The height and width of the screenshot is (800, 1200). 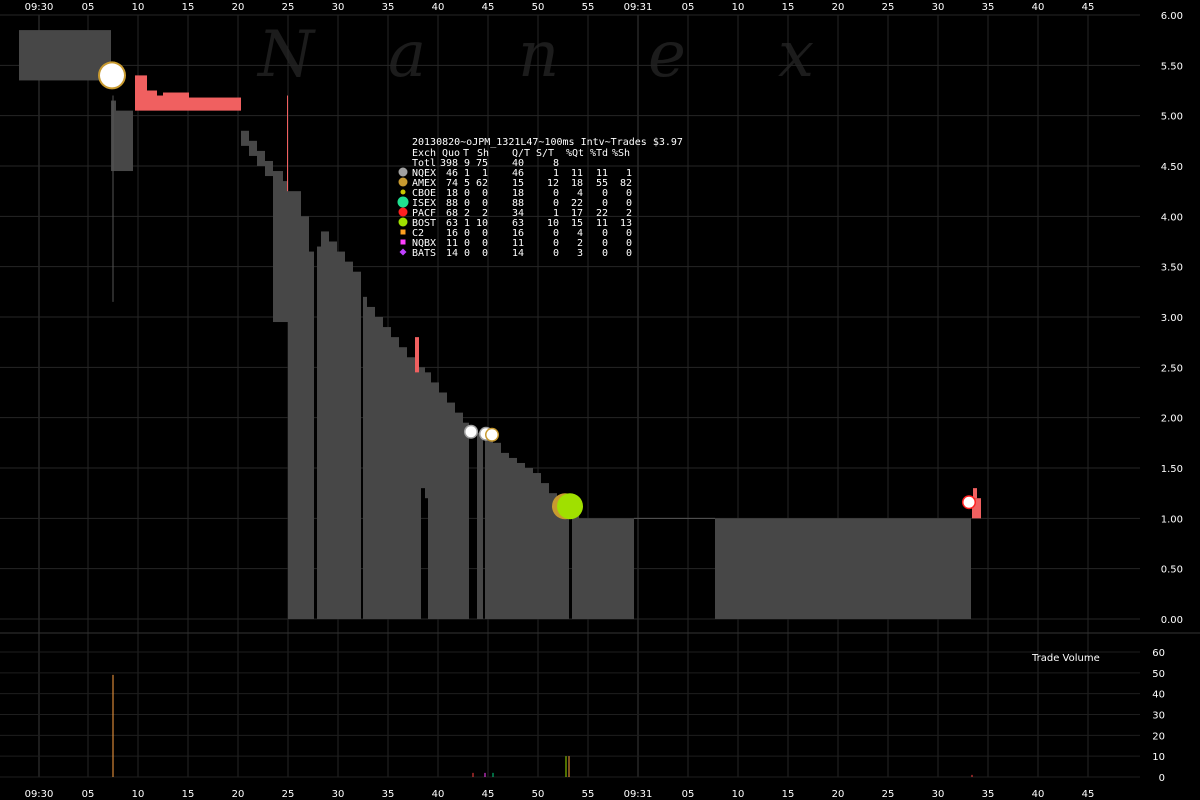 What do you see at coordinates (1172, 469) in the screenshot?
I see `price-tick-label: 1.50` at bounding box center [1172, 469].